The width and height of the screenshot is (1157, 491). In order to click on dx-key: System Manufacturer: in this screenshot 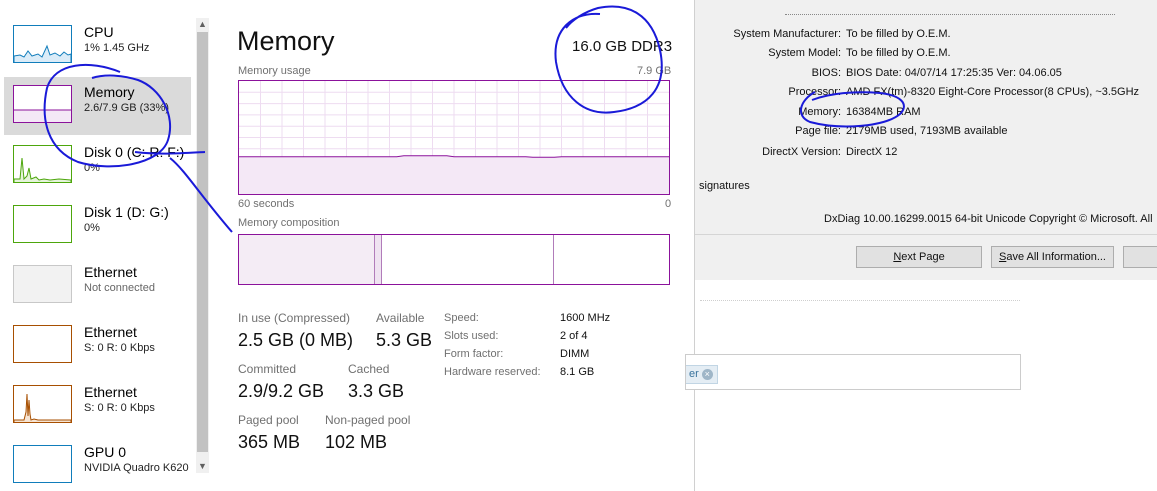, I will do `click(787, 34)`.